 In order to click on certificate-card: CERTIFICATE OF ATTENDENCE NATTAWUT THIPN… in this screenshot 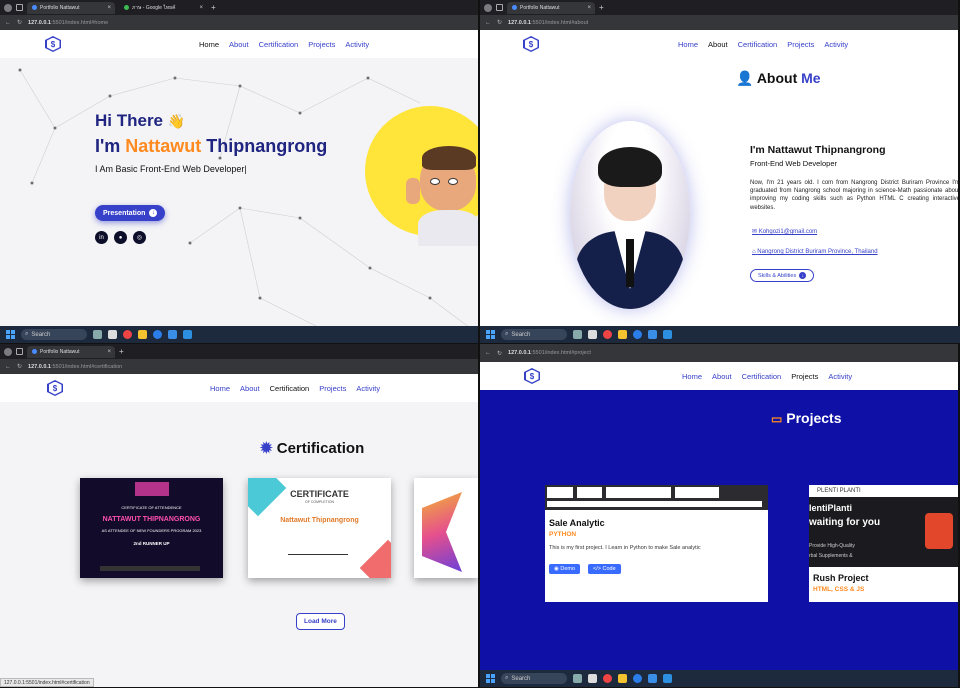, I will do `click(151, 528)`.